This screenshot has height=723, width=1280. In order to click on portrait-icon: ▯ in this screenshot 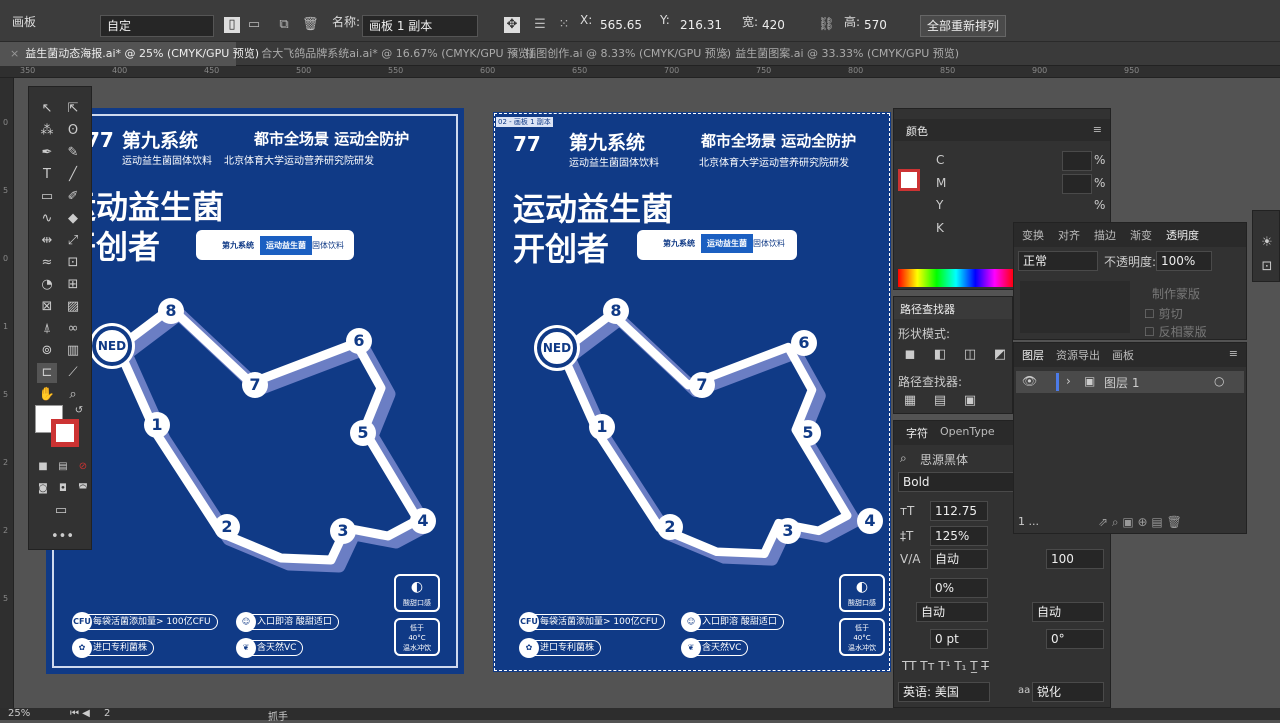, I will do `click(232, 25)`.